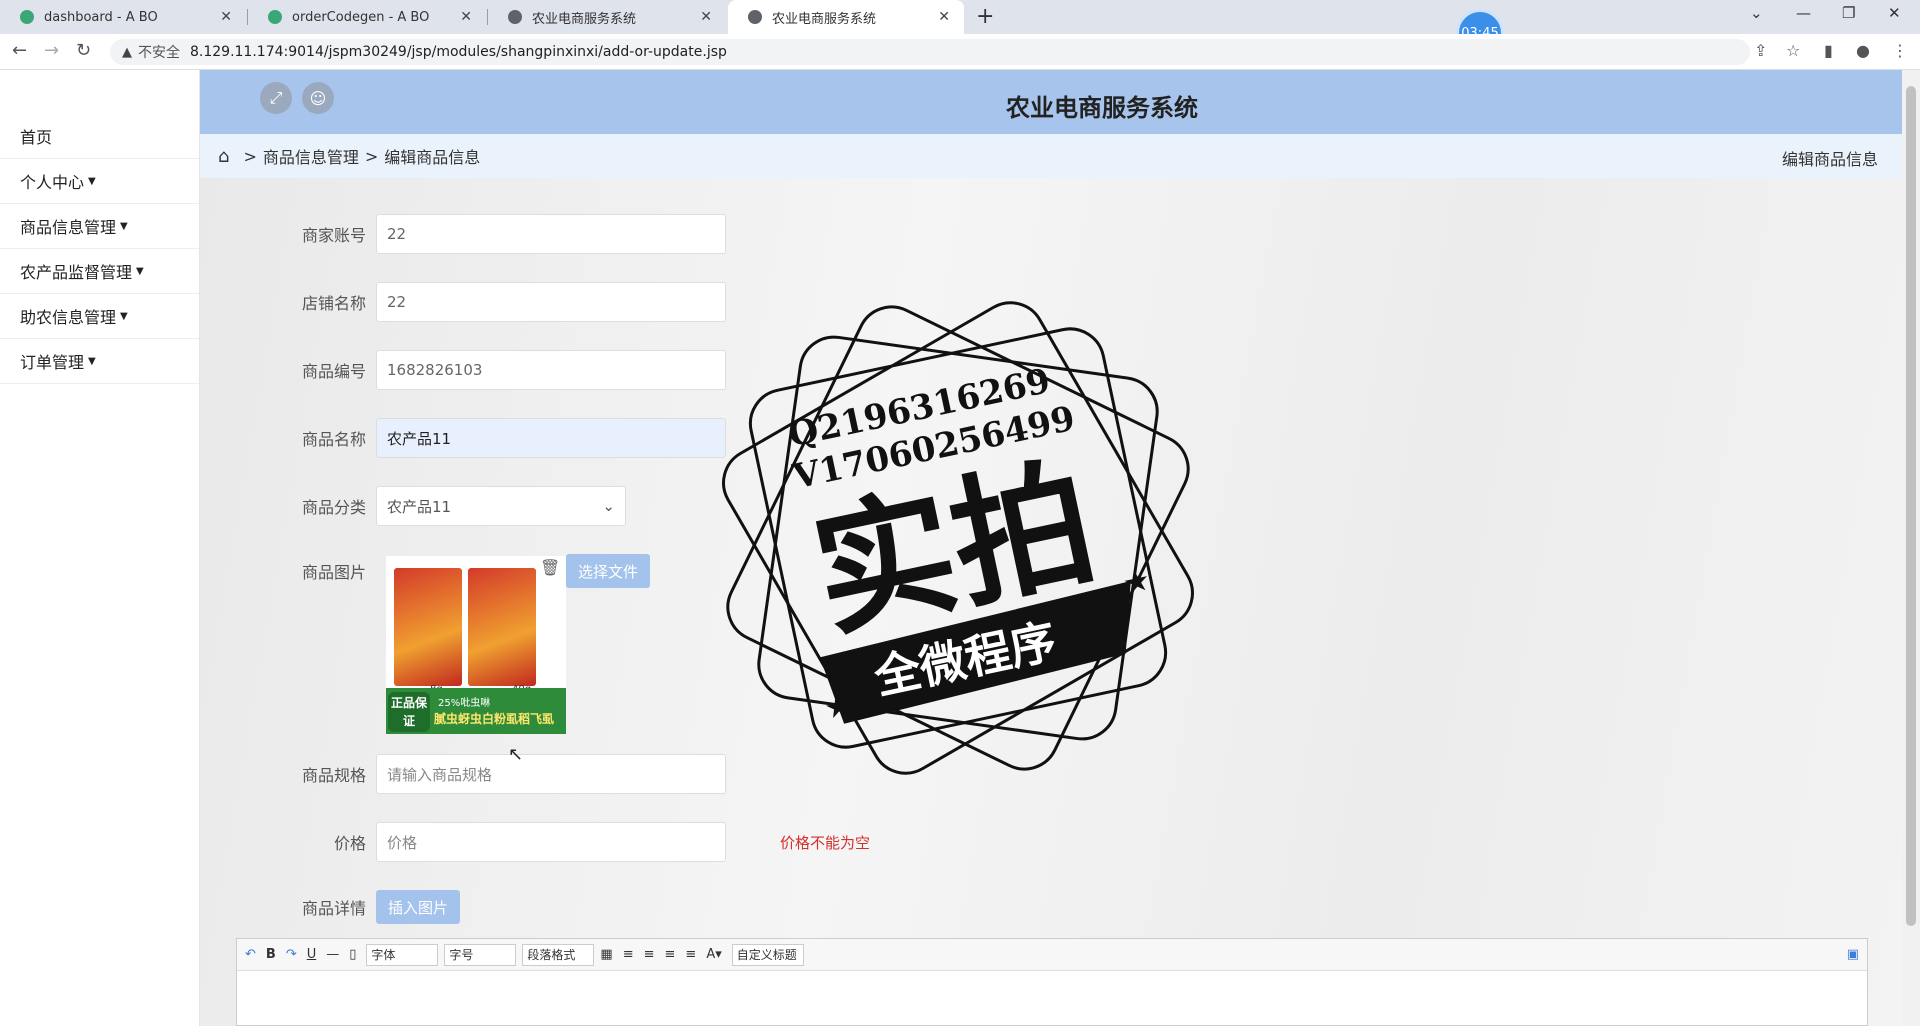 The image size is (1920, 1026). What do you see at coordinates (1803, 13) in the screenshot?
I see `minimize-icon: —` at bounding box center [1803, 13].